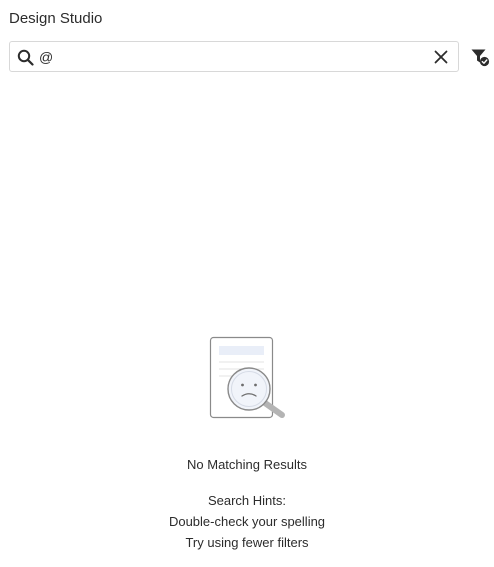  What do you see at coordinates (247, 500) in the screenshot?
I see `search-hints-title: Search Hints:` at bounding box center [247, 500].